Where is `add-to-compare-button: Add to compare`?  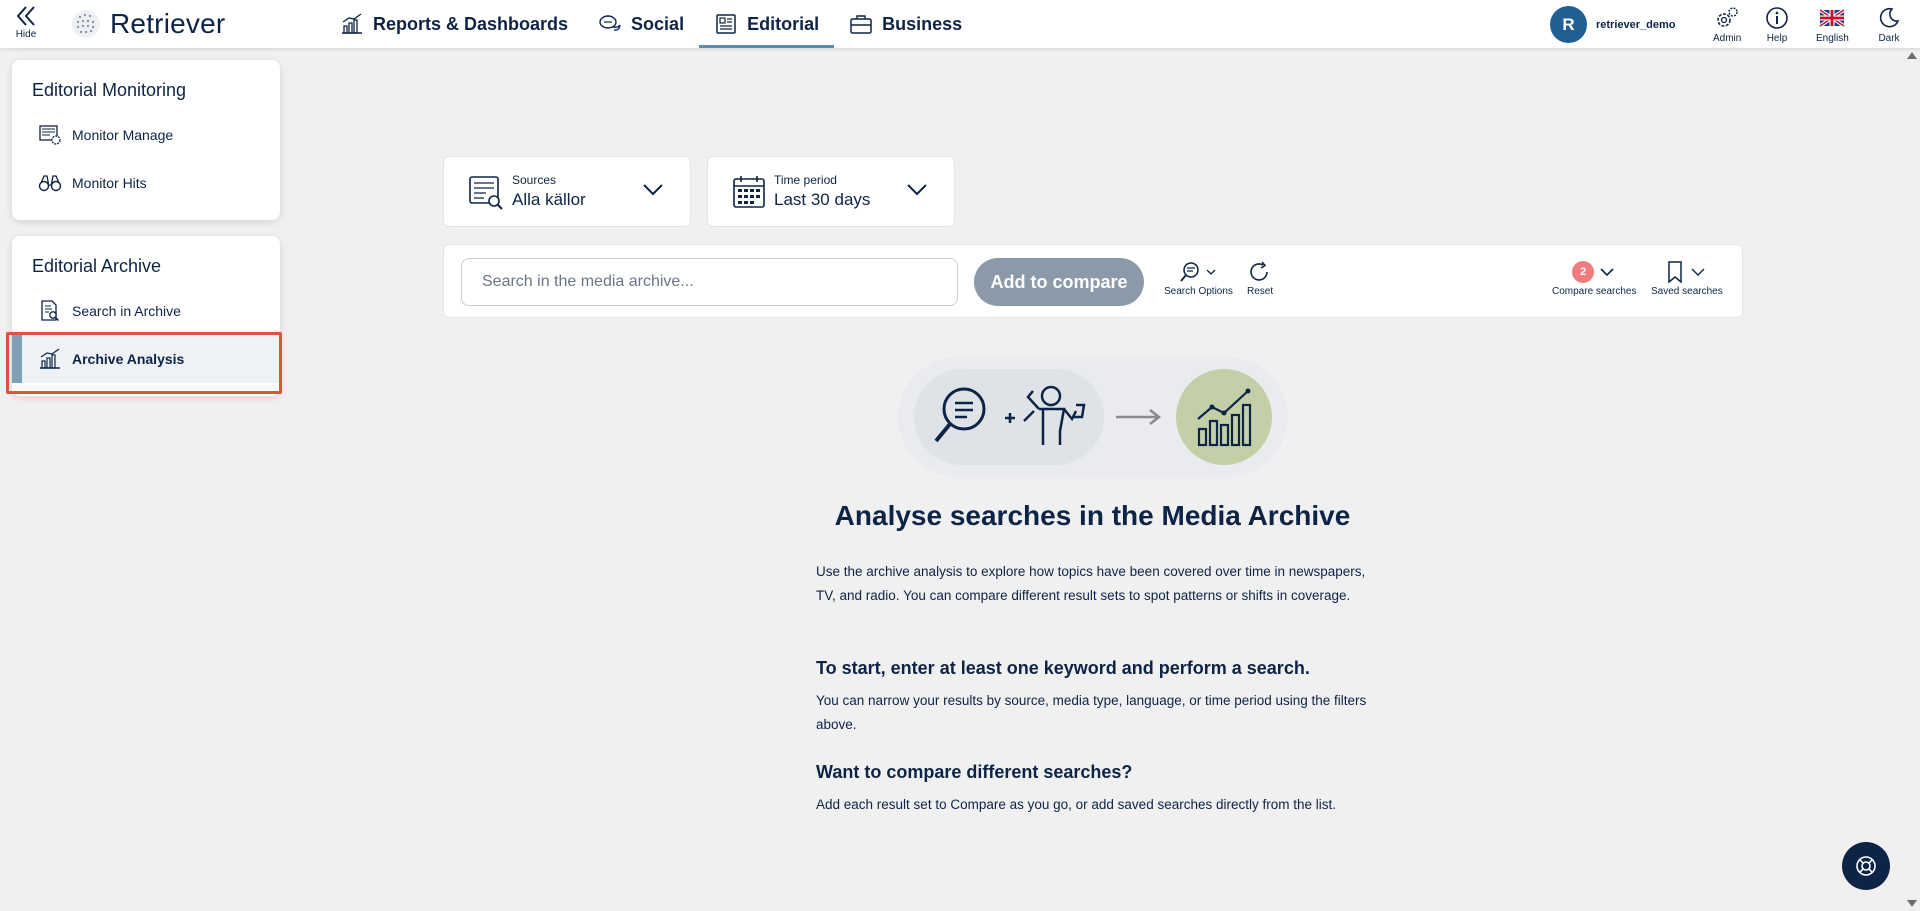
add-to-compare-button: Add to compare is located at coordinates (1059, 282).